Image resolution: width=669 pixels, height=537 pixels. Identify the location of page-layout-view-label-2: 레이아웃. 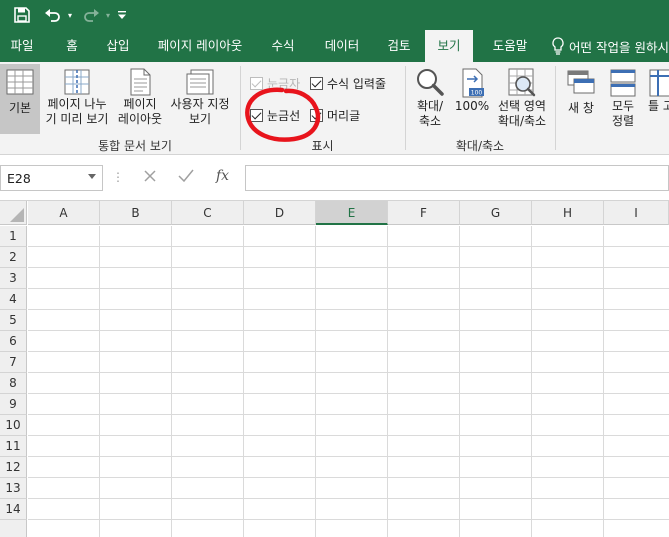
(140, 119).